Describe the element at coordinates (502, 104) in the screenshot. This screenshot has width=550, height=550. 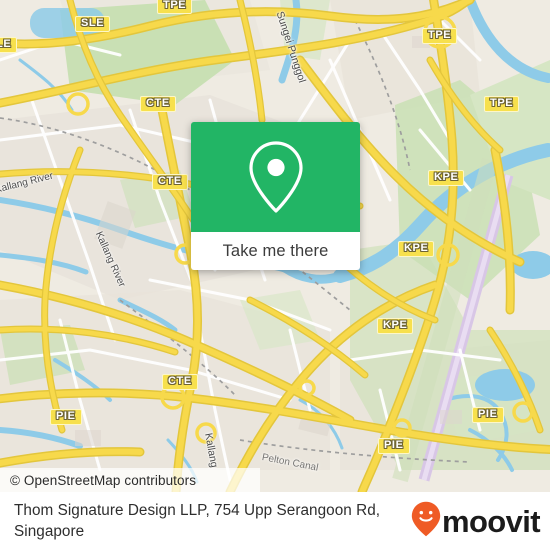
I see `road-shield-tpe-3: TPE` at that location.